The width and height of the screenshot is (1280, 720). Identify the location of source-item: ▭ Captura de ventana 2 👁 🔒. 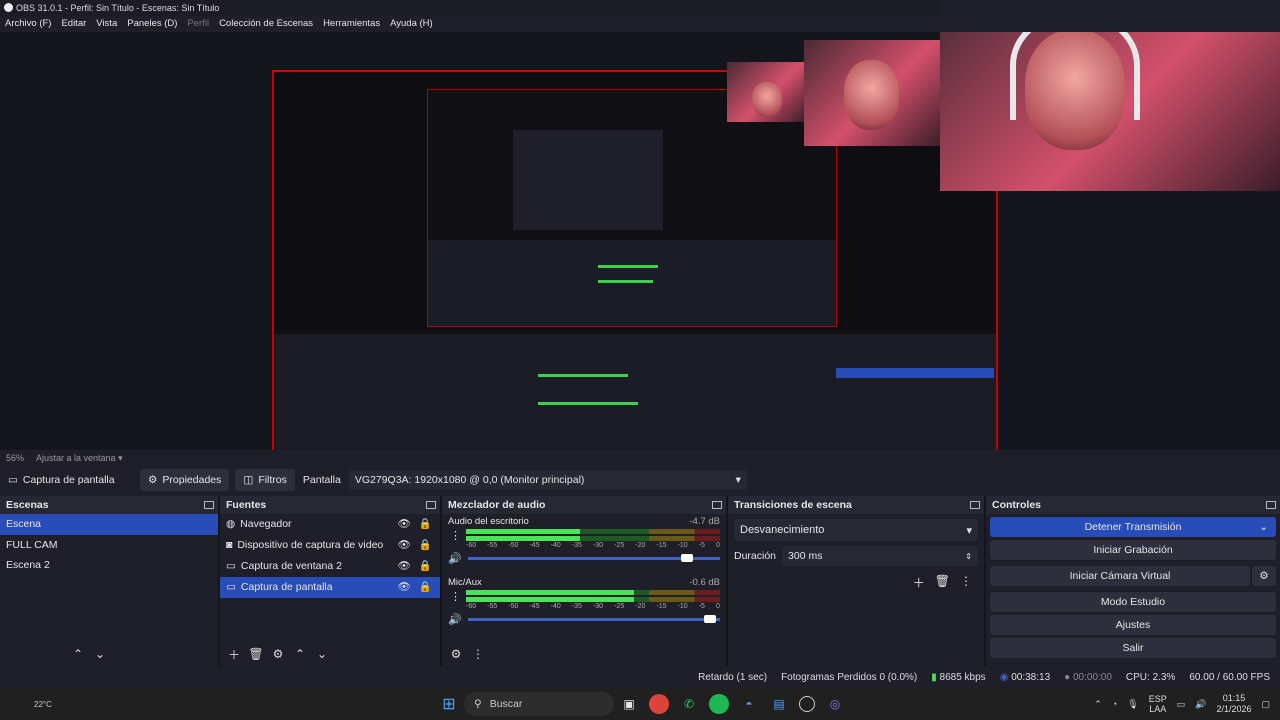
(330, 566).